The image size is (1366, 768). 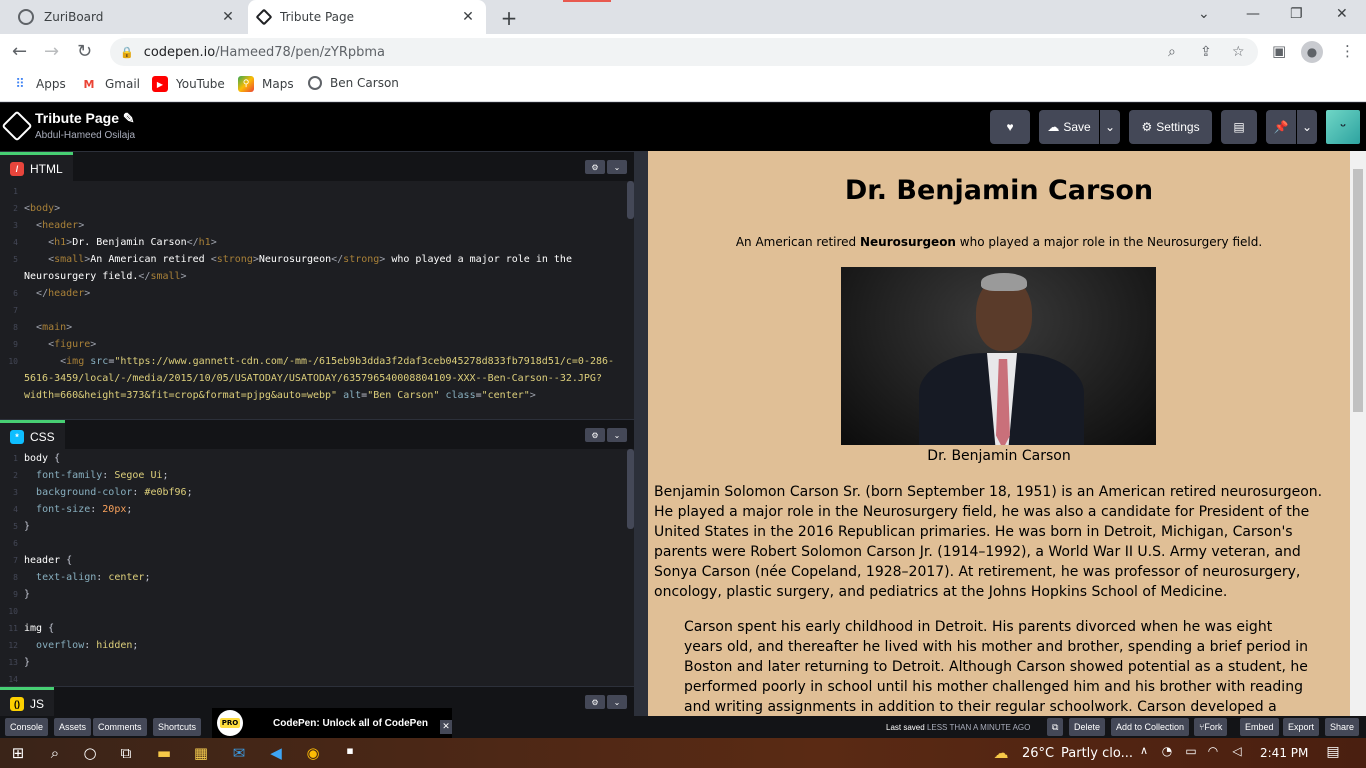 What do you see at coordinates (27, 727) in the screenshot?
I see `console-button: Console` at bounding box center [27, 727].